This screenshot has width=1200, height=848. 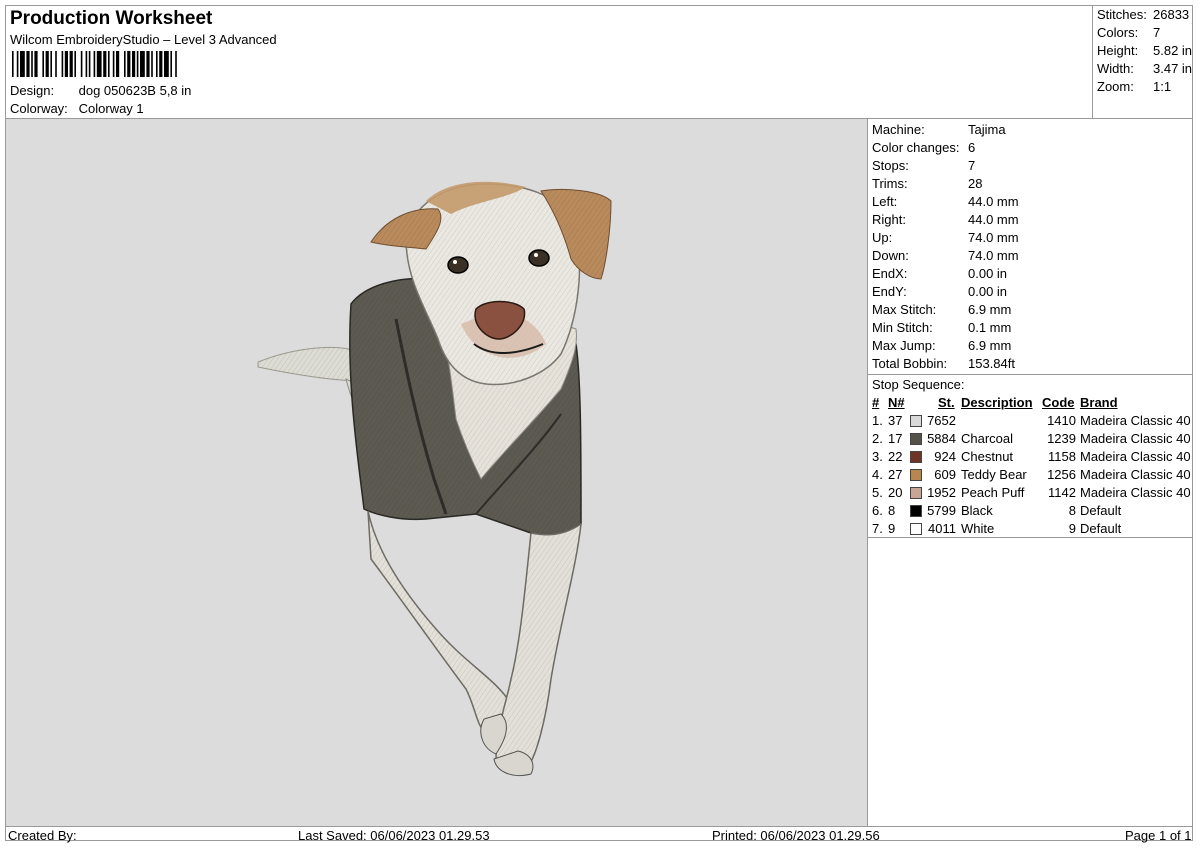 I want to click on info-value: 0.1 mm, so click(x=990, y=327).